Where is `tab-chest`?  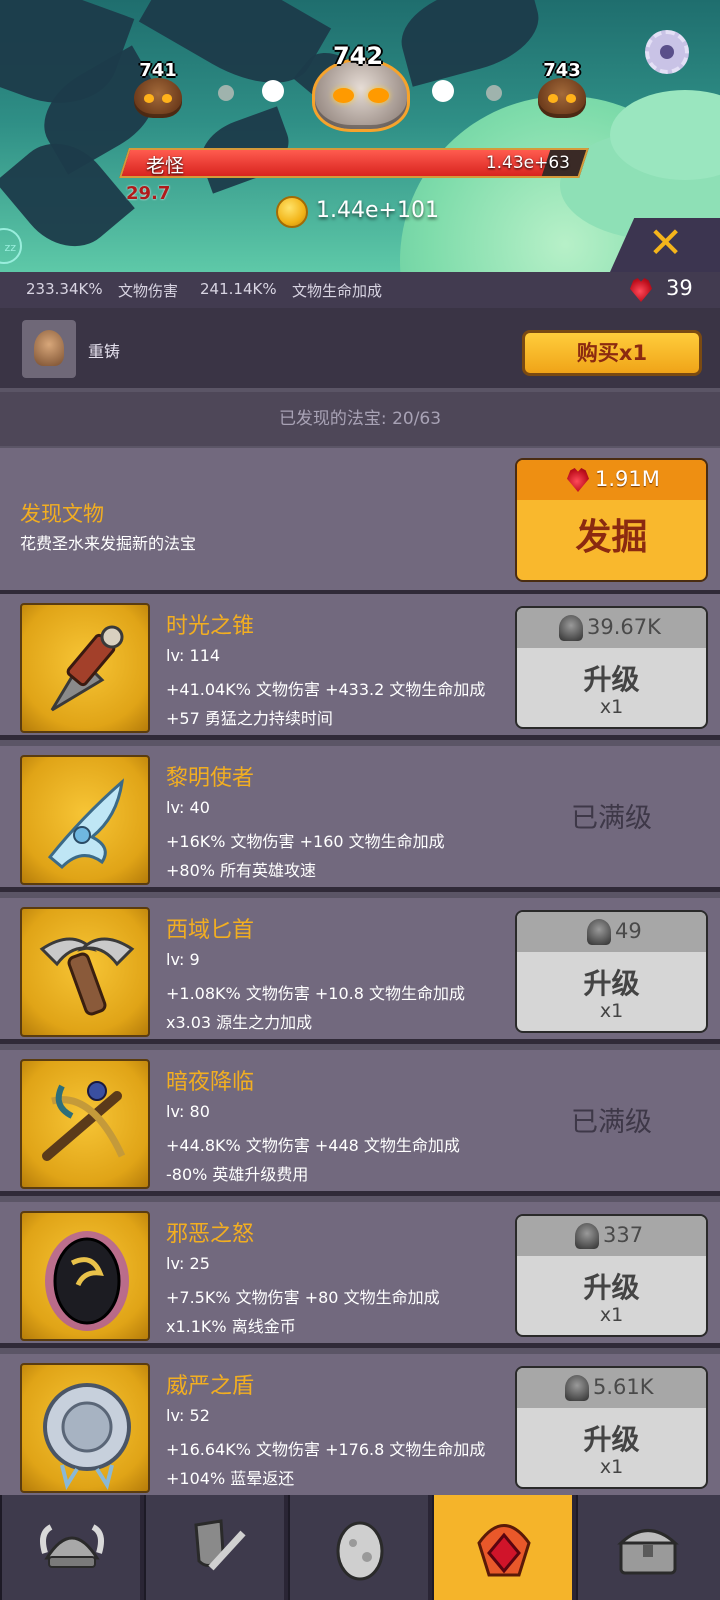 tab-chest is located at coordinates (648, 1547).